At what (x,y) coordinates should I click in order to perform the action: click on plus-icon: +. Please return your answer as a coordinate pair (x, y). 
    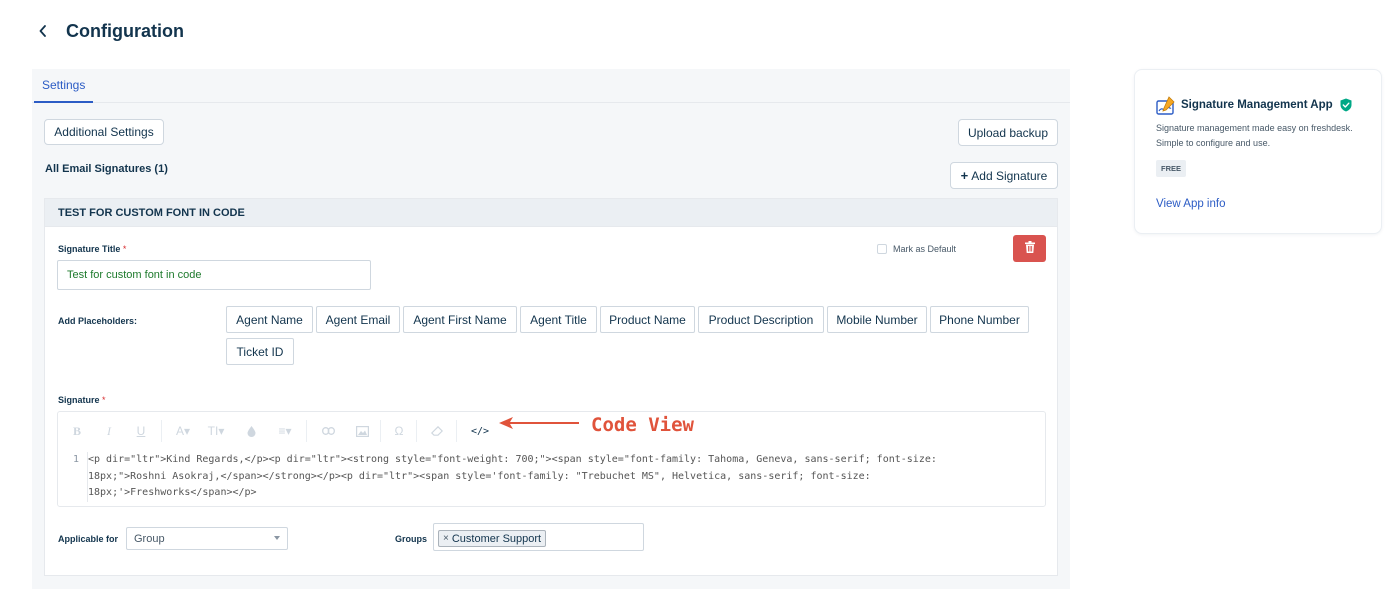
    Looking at the image, I should click on (964, 175).